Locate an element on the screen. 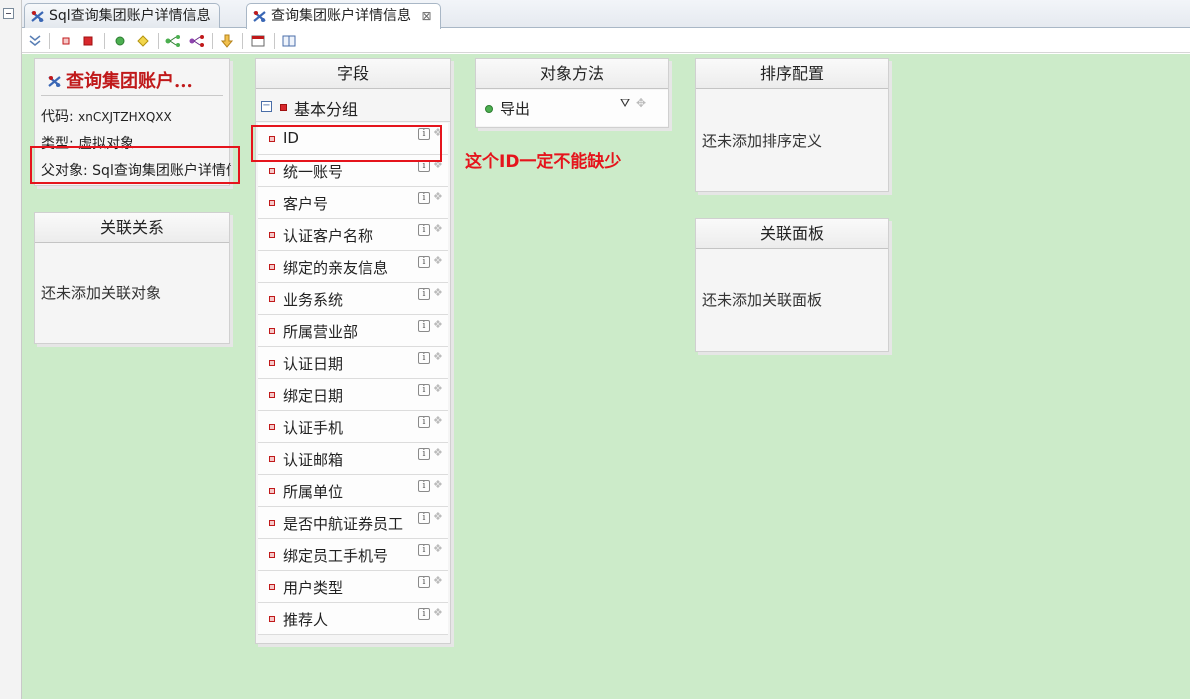  field-row: 是否中航证券员工 i ❖ is located at coordinates (353, 523).